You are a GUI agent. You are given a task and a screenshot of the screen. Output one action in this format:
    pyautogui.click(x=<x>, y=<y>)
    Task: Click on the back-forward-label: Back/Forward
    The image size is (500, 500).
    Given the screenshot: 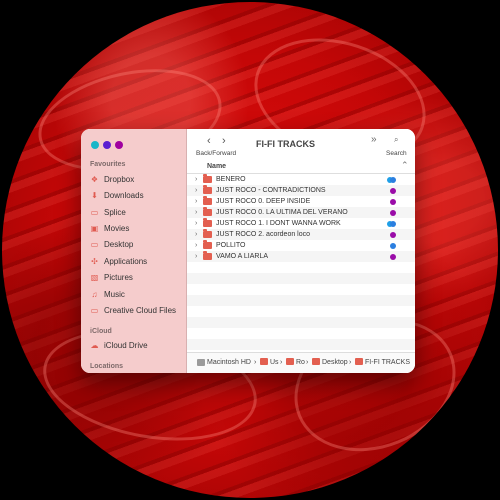 What is the action you would take?
    pyautogui.click(x=216, y=153)
    